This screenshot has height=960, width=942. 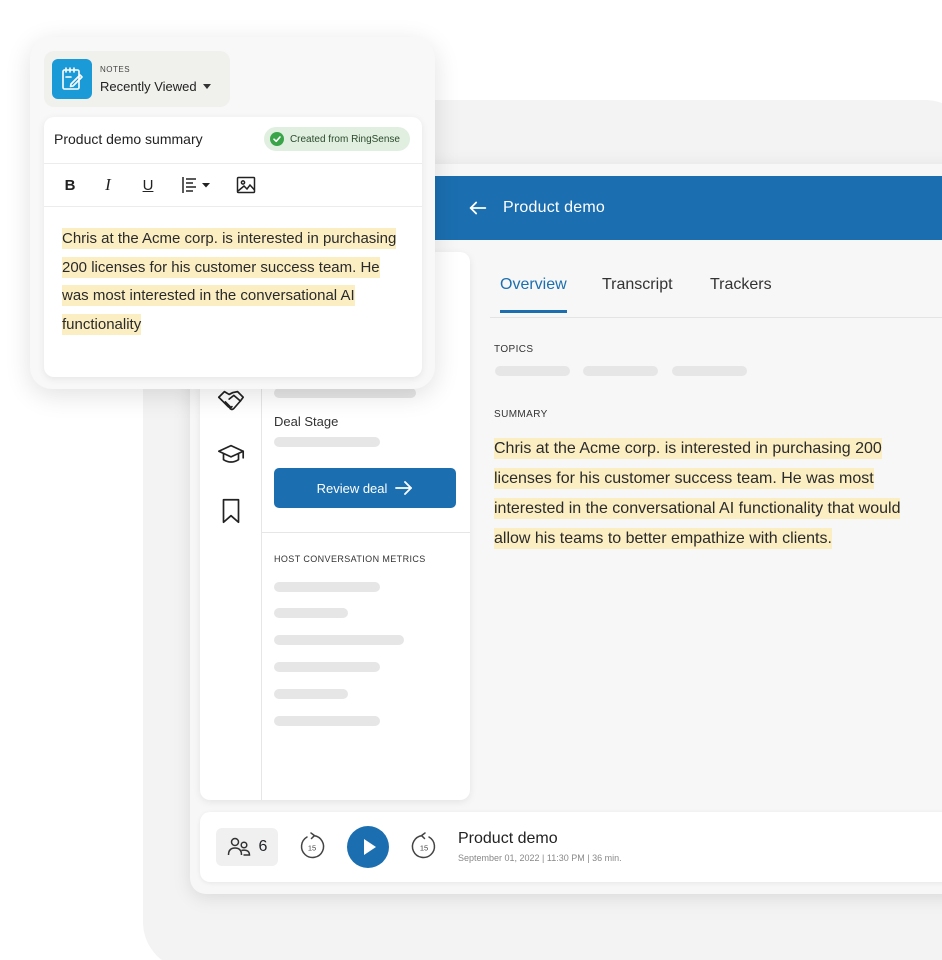 What do you see at coordinates (231, 401) in the screenshot?
I see `handshake-icon` at bounding box center [231, 401].